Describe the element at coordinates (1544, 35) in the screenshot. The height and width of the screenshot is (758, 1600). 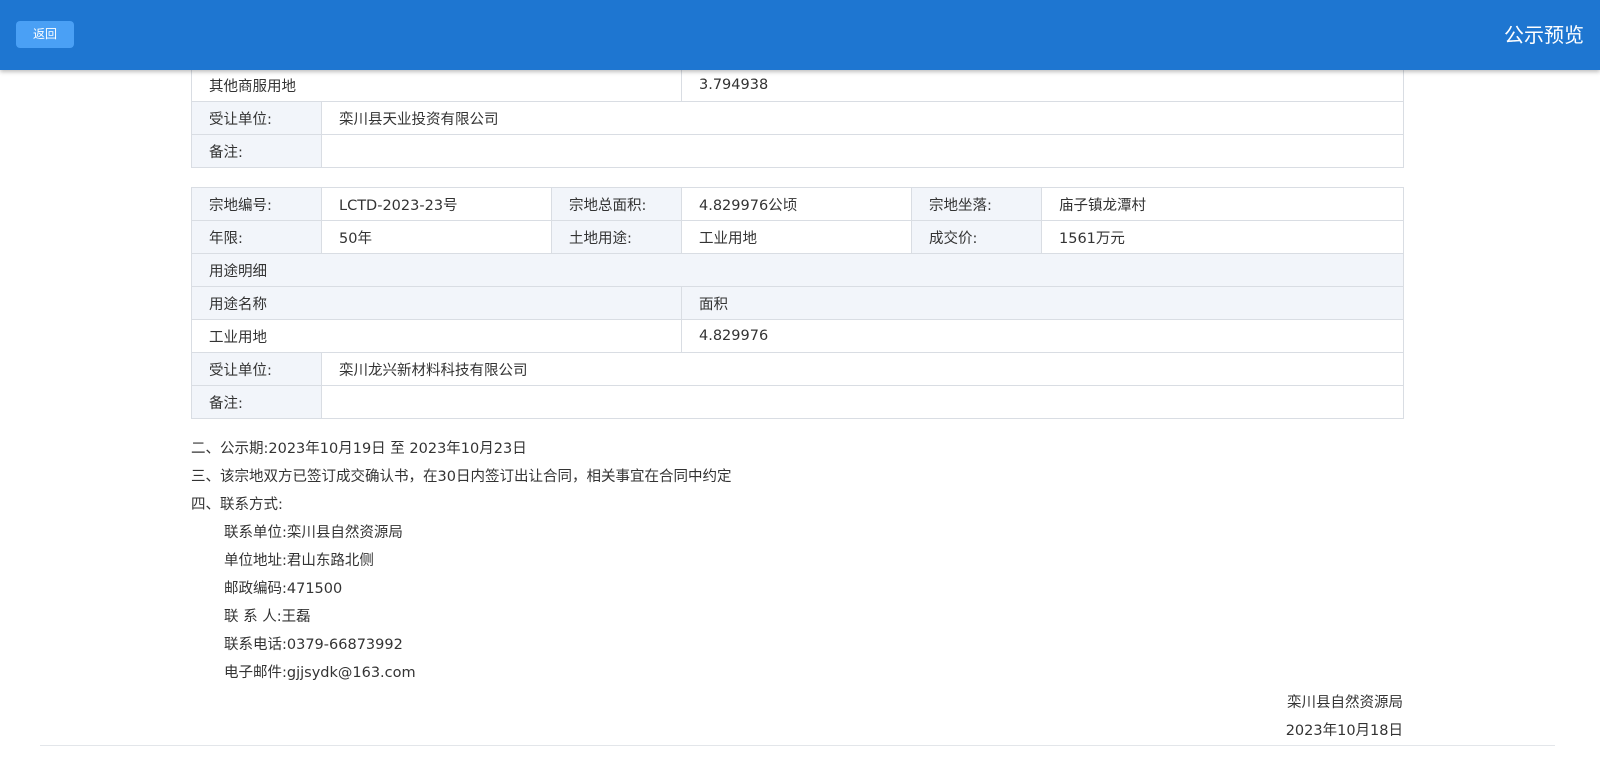
I see `page-title: 公示预览` at that location.